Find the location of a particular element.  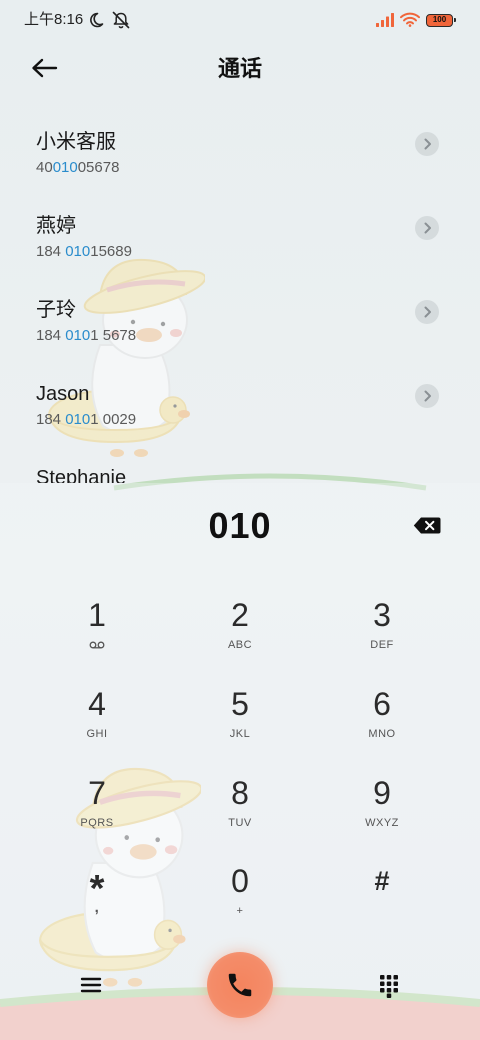

key-3: 3 DEF is located at coordinates (382, 628).